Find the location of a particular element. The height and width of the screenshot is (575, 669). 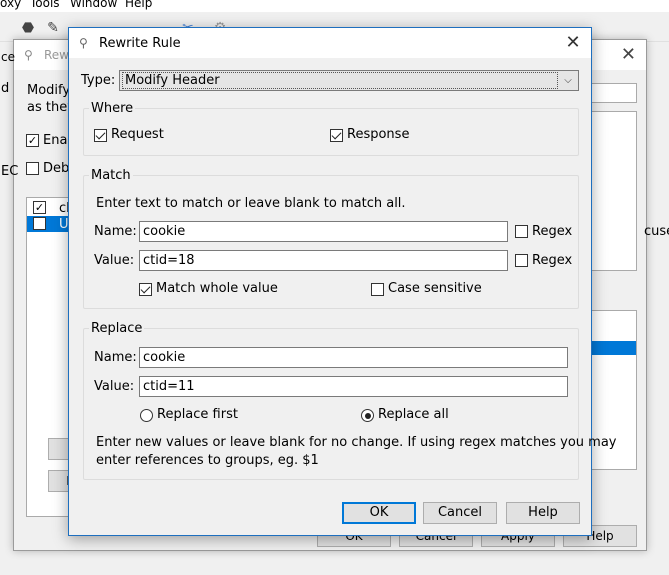

where-group: Where Request Response is located at coordinates (331, 128).